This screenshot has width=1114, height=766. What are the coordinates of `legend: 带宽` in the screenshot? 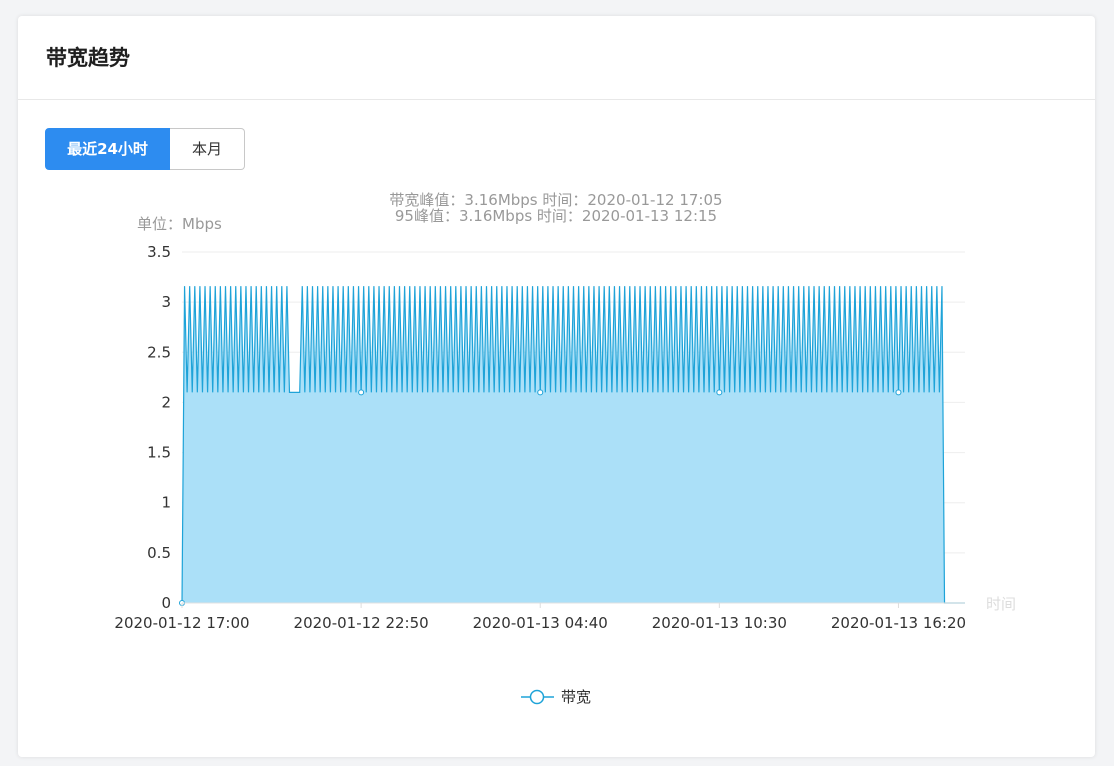 It's located at (556, 697).